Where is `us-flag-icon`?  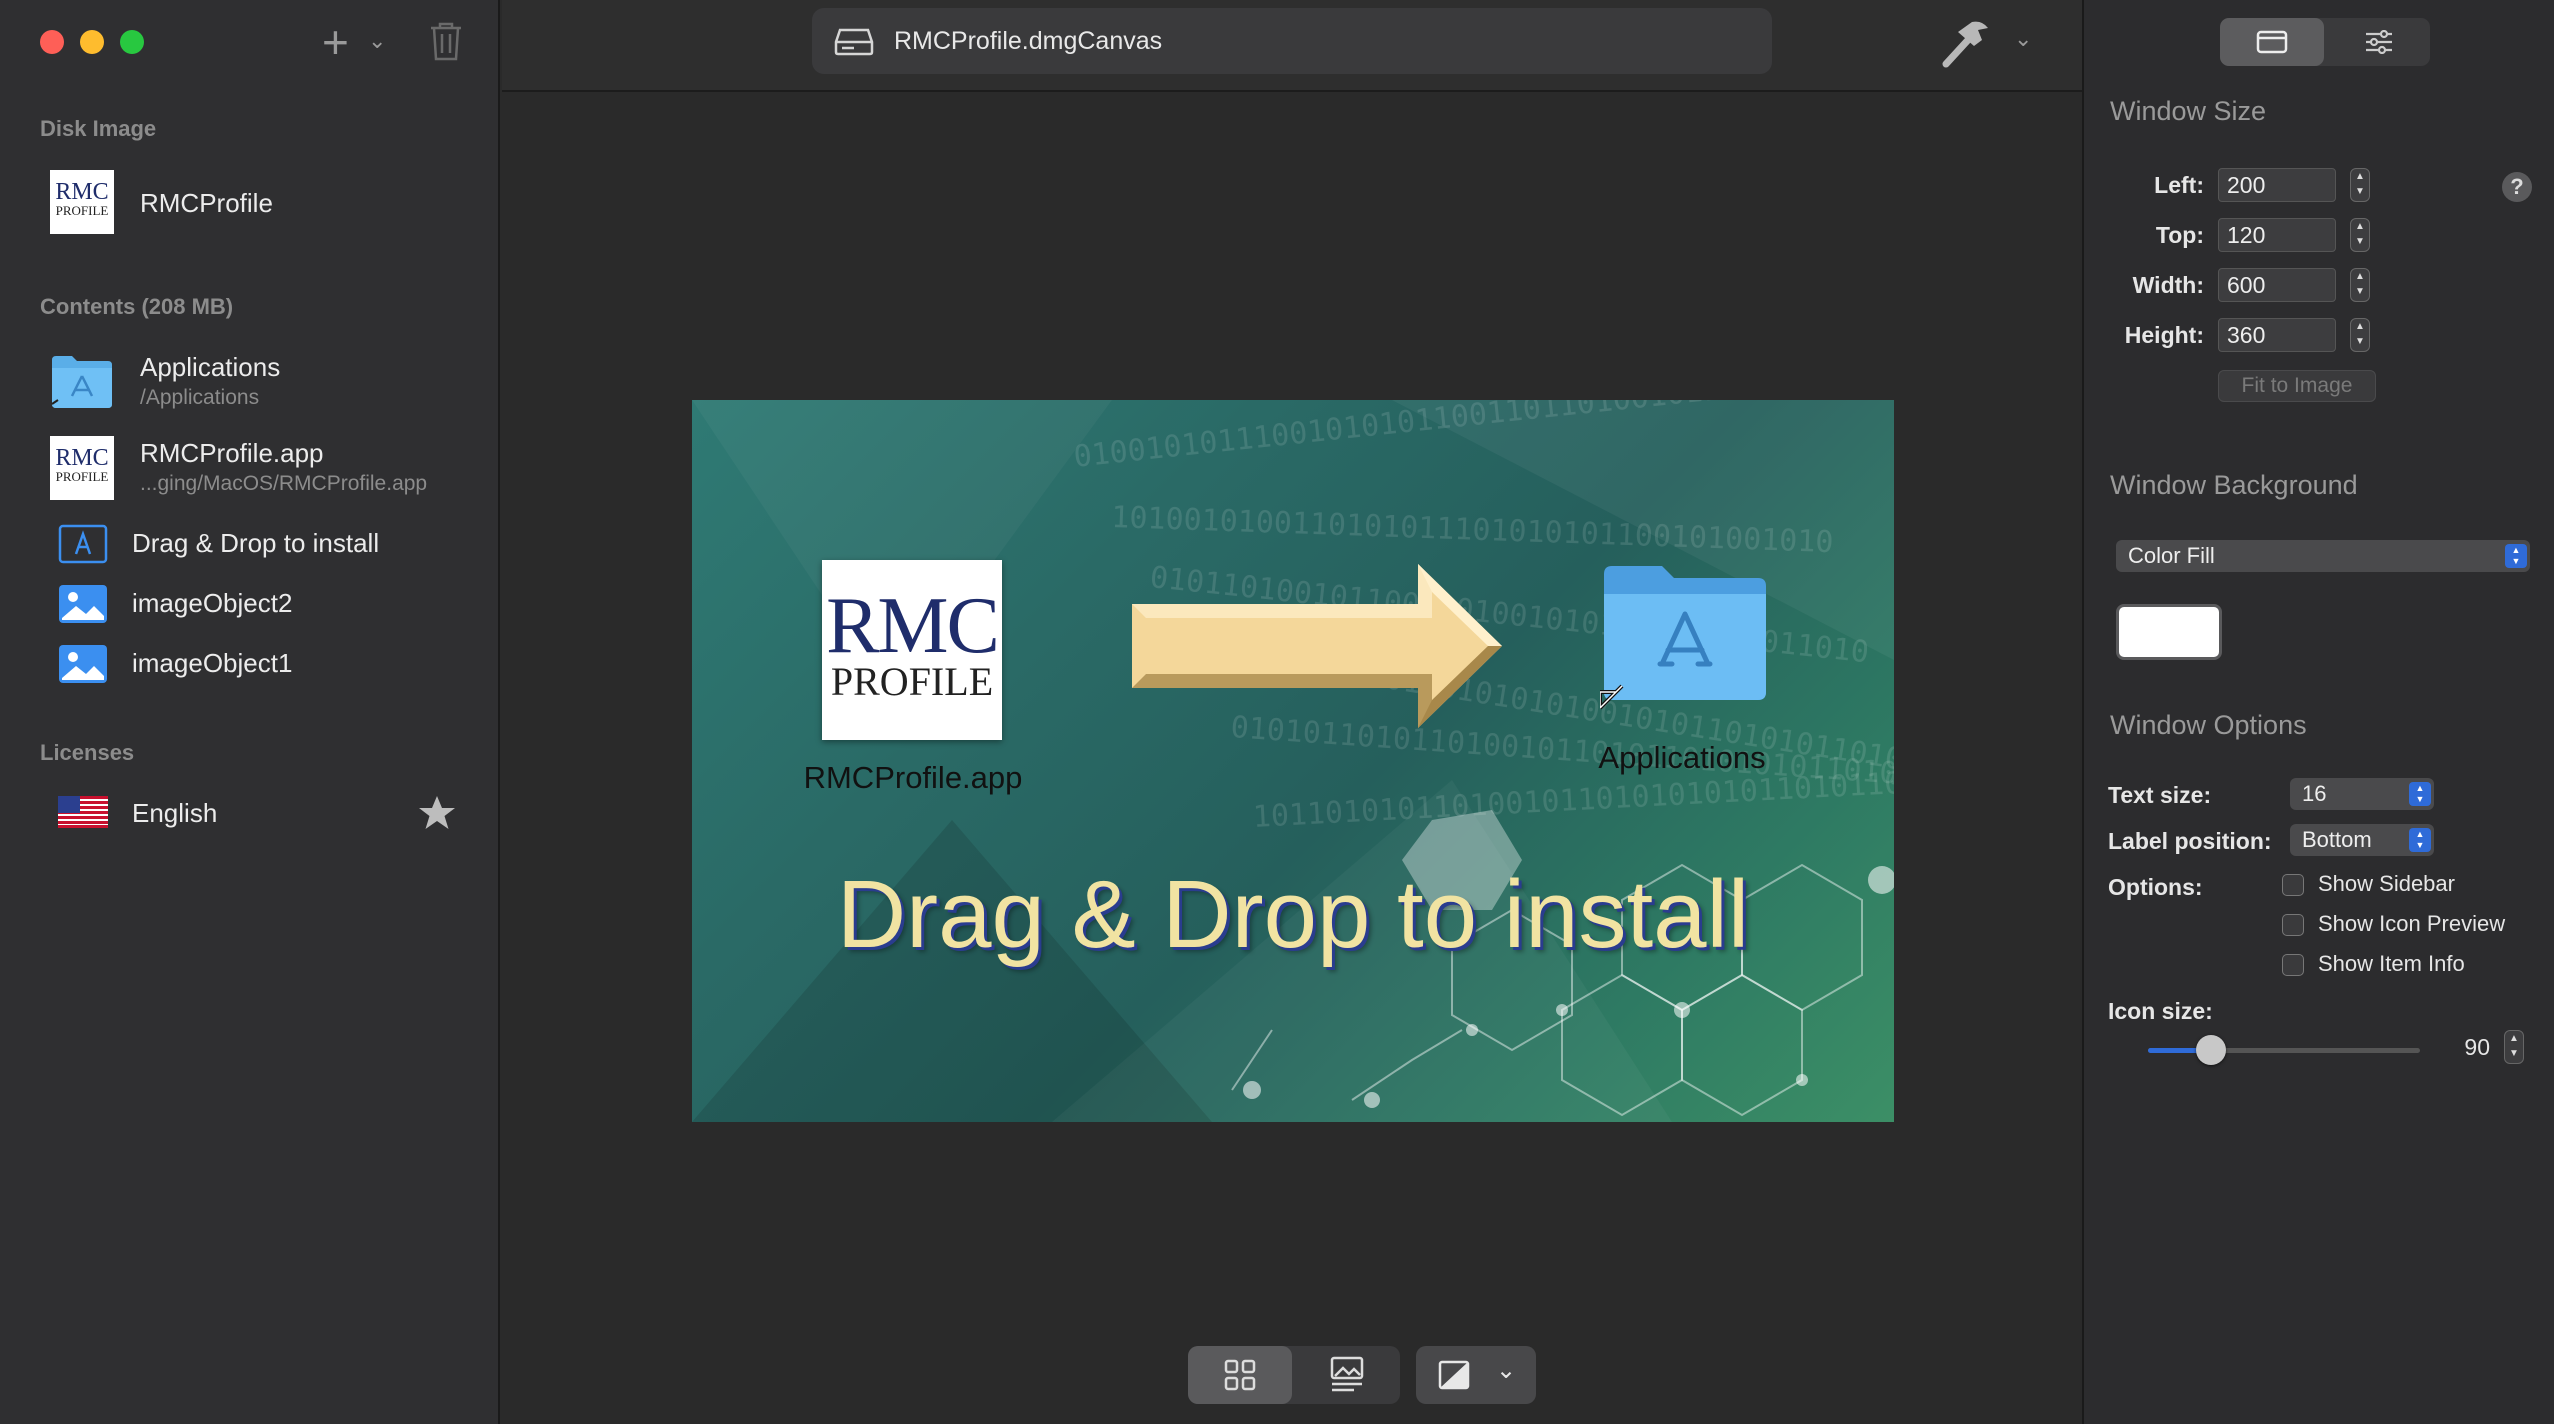
us-flag-icon is located at coordinates (83, 812).